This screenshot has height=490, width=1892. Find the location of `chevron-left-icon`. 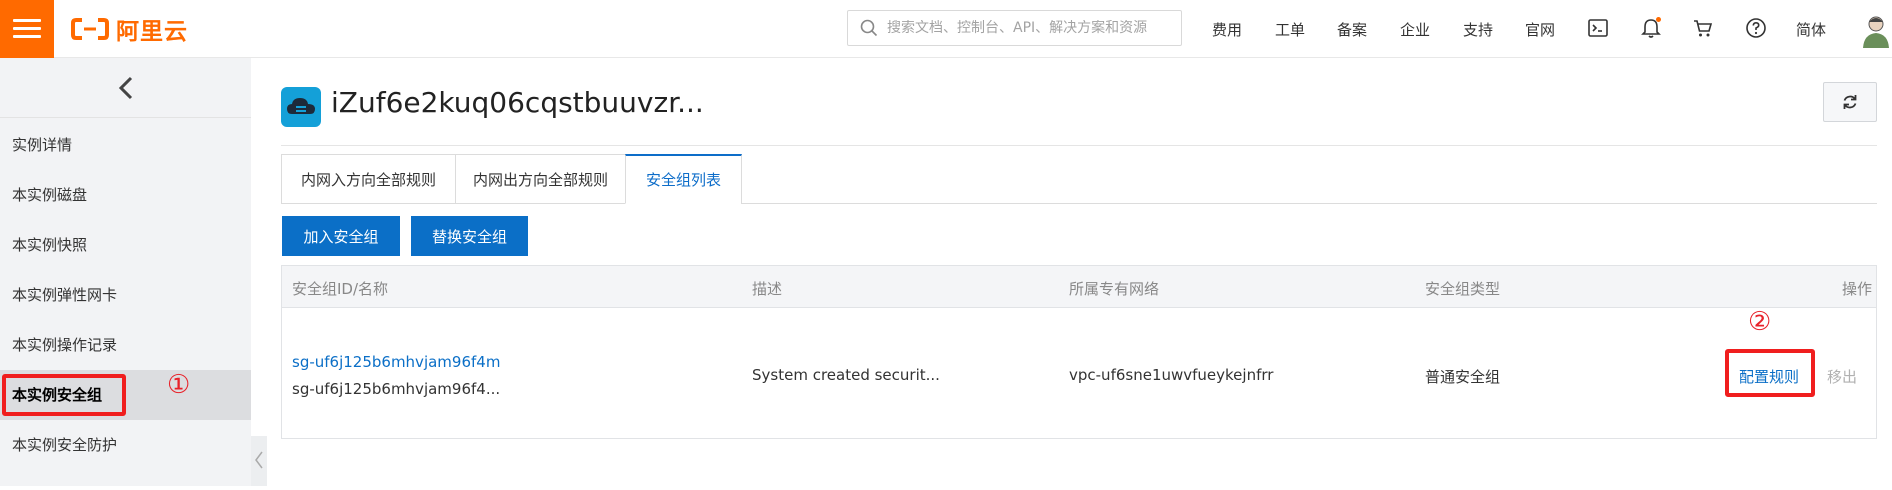

chevron-left-icon is located at coordinates (125, 87).